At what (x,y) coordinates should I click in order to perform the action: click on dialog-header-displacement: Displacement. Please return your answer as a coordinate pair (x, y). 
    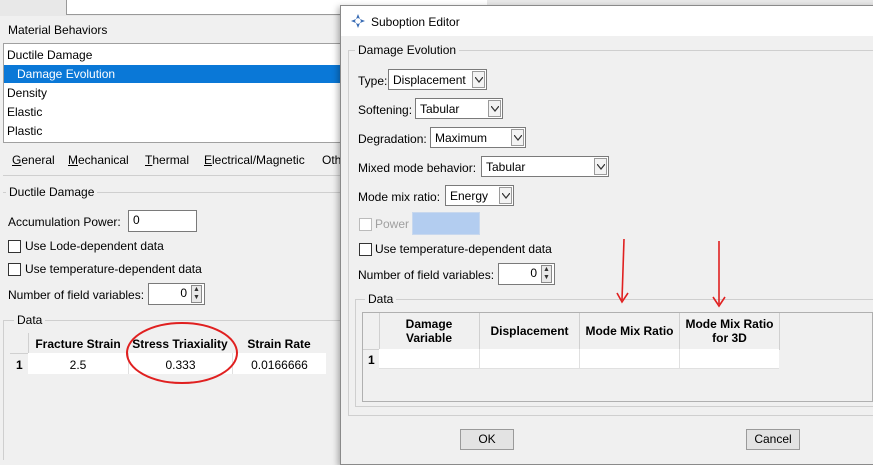
    Looking at the image, I should click on (530, 331).